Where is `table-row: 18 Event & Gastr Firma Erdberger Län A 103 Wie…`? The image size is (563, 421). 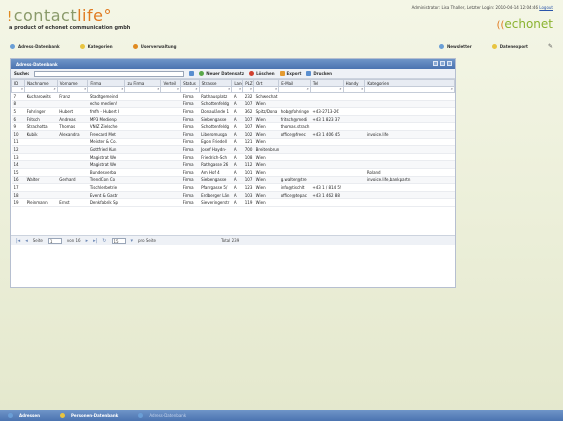
table-row: 18 Event & Gastr Firma Erdberger Län A 103 Wie… is located at coordinates (233, 195).